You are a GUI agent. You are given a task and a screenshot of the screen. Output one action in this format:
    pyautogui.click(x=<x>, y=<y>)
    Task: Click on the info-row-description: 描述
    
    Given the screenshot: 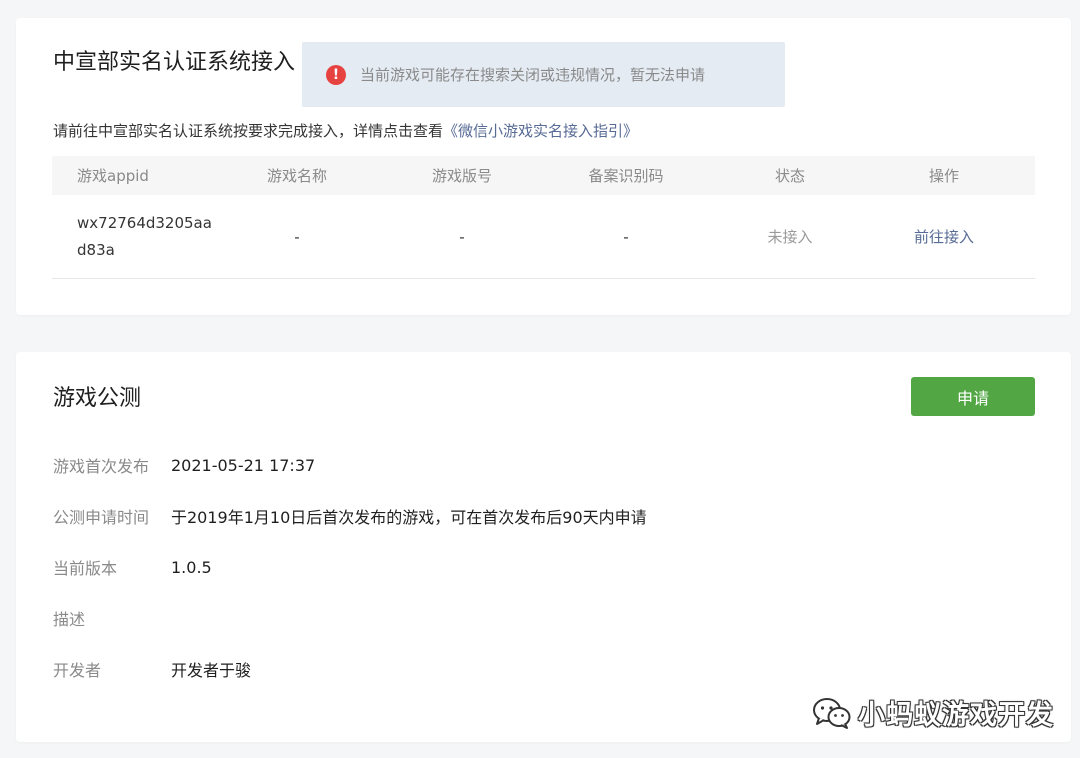 What is the action you would take?
    pyautogui.click(x=112, y=618)
    